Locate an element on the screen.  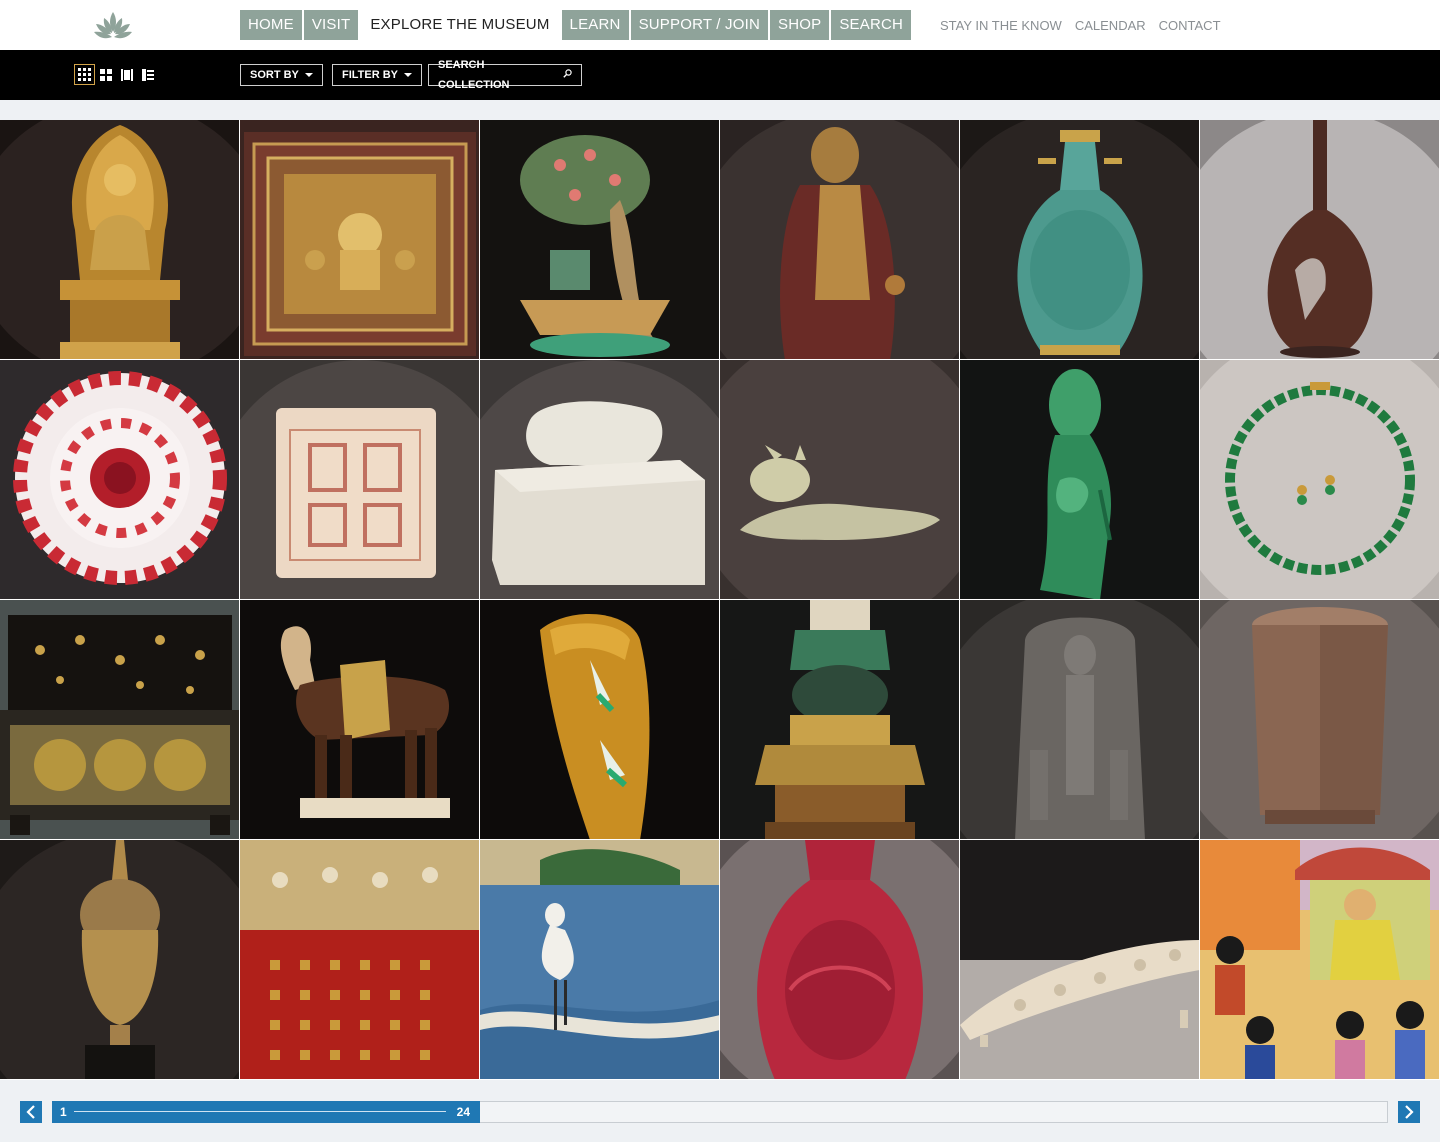
sort-by-dropdown: SORT BY is located at coordinates (281, 75).